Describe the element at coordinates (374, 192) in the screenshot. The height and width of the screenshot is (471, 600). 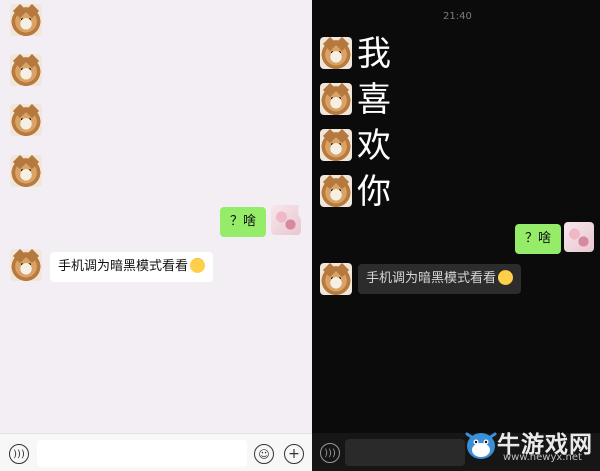
I see `big-text-message: 你` at that location.